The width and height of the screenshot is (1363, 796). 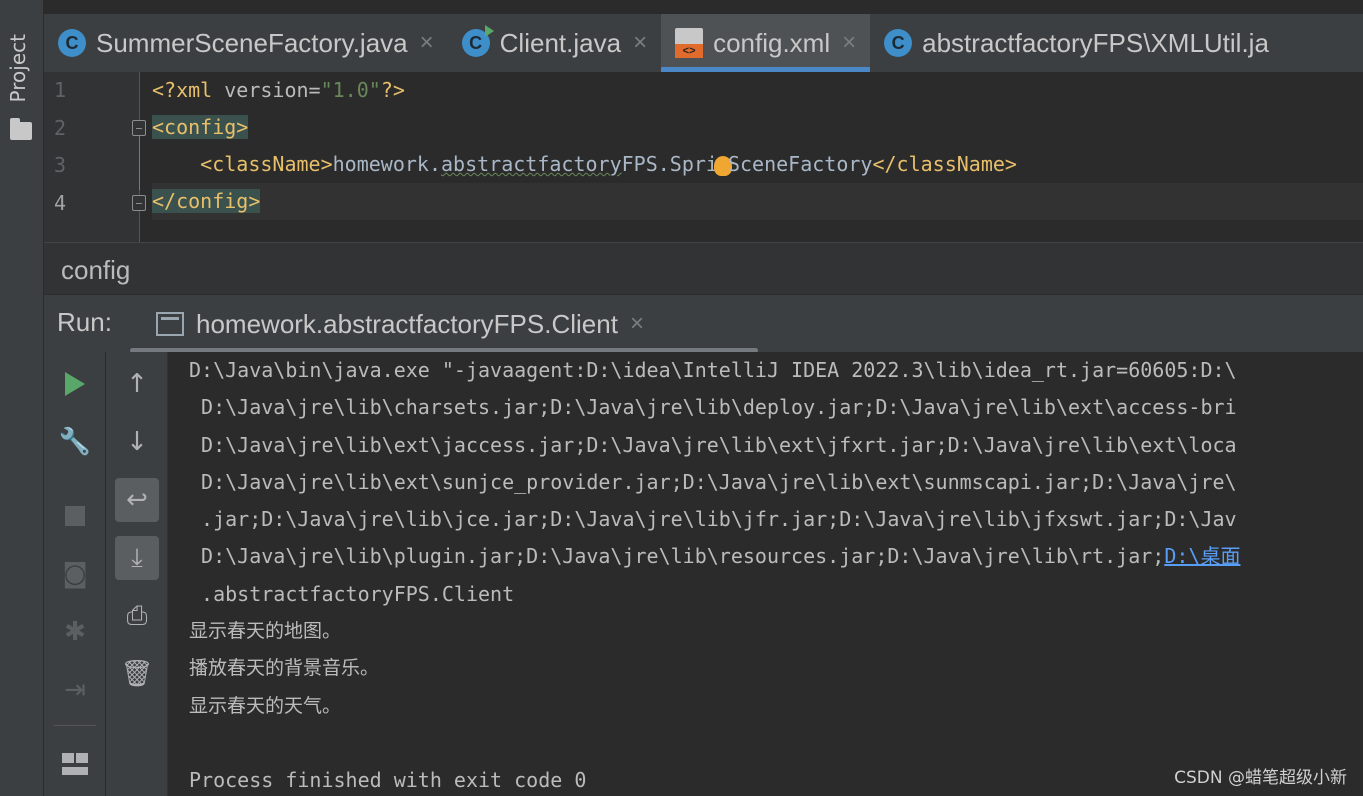 What do you see at coordinates (669, 164) in the screenshot?
I see `classname-text: FPS.Spri` at bounding box center [669, 164].